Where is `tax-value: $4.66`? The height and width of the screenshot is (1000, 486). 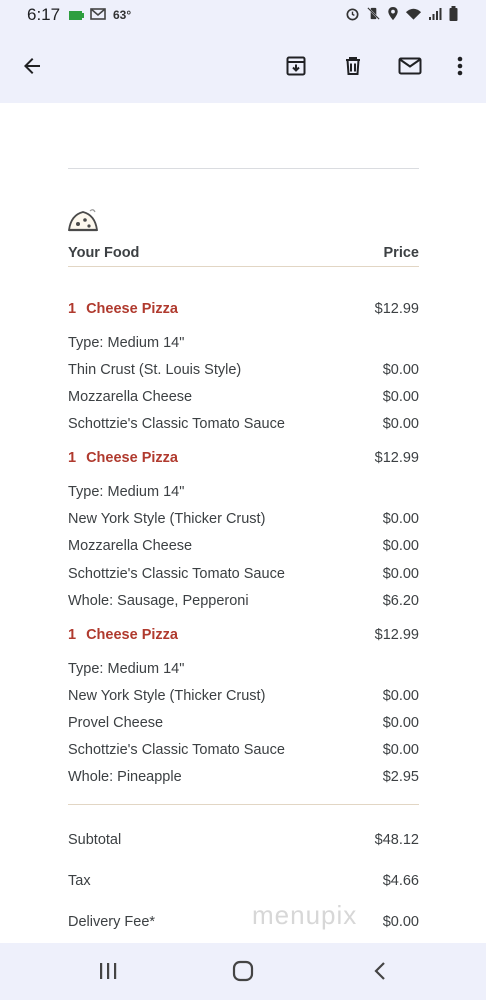
tax-value: $4.66 is located at coordinates (400, 881).